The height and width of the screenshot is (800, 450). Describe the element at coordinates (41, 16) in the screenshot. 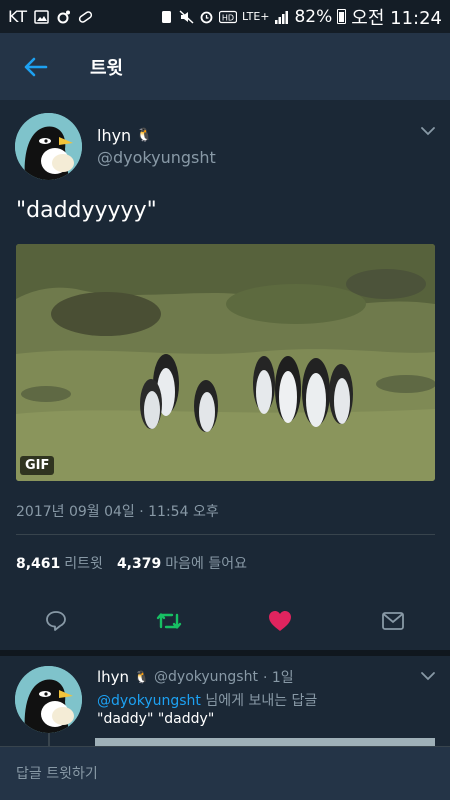

I see `gallery-icon` at that location.